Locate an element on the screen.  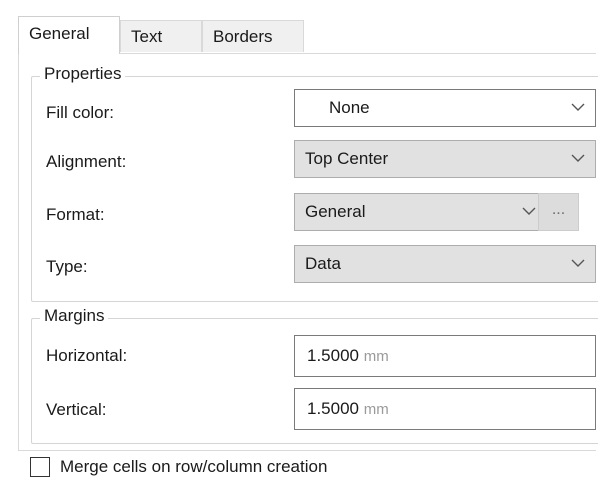
tab-text: Text is located at coordinates (161, 36).